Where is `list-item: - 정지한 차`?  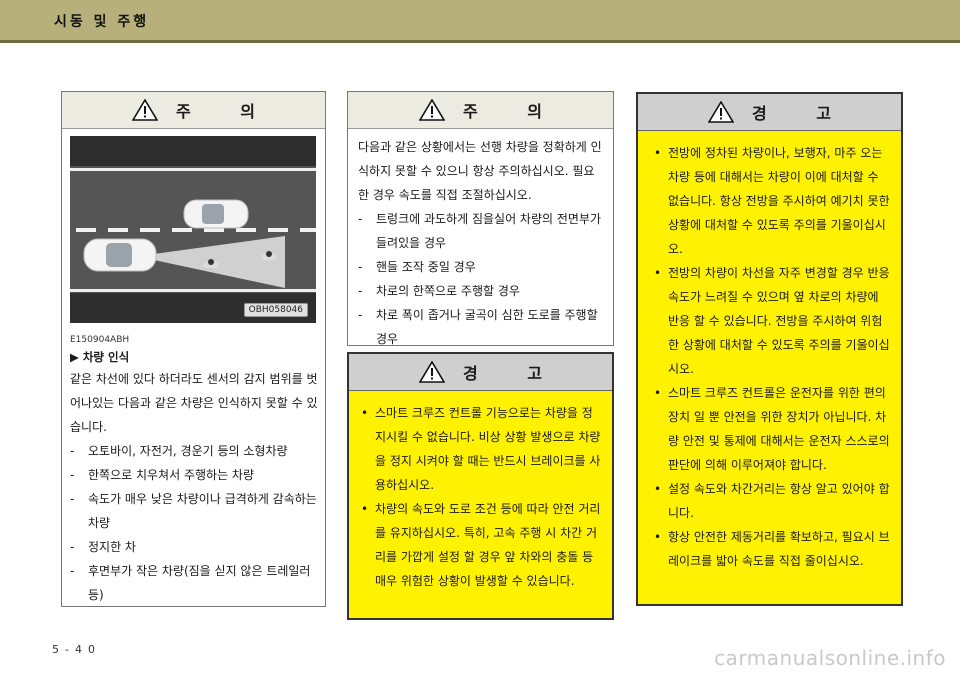 list-item: - 정지한 차 is located at coordinates (103, 547).